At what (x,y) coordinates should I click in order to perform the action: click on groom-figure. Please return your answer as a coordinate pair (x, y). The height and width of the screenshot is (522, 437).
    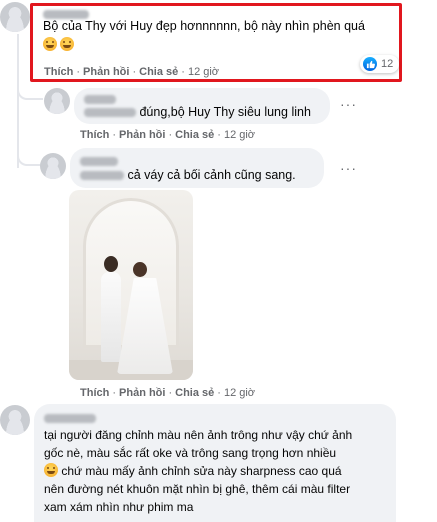
    Looking at the image, I should click on (111, 317).